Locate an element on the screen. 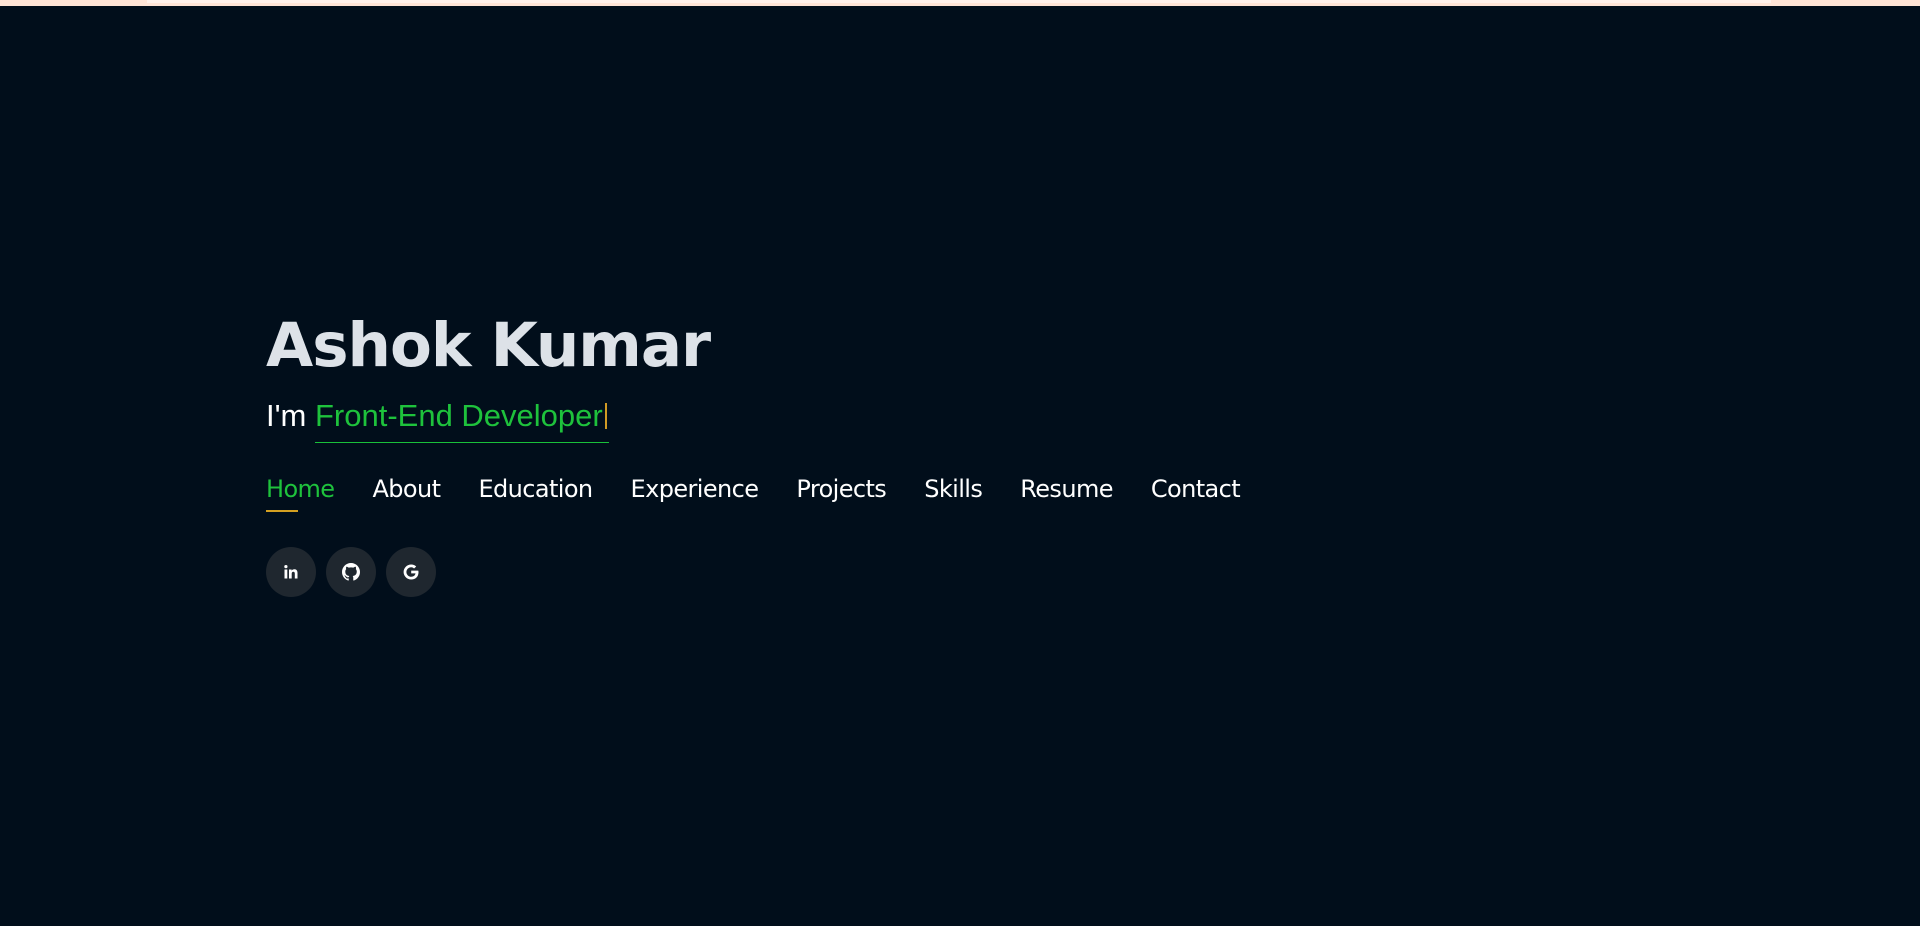 This screenshot has height=926, width=1920. github-button is located at coordinates (351, 572).